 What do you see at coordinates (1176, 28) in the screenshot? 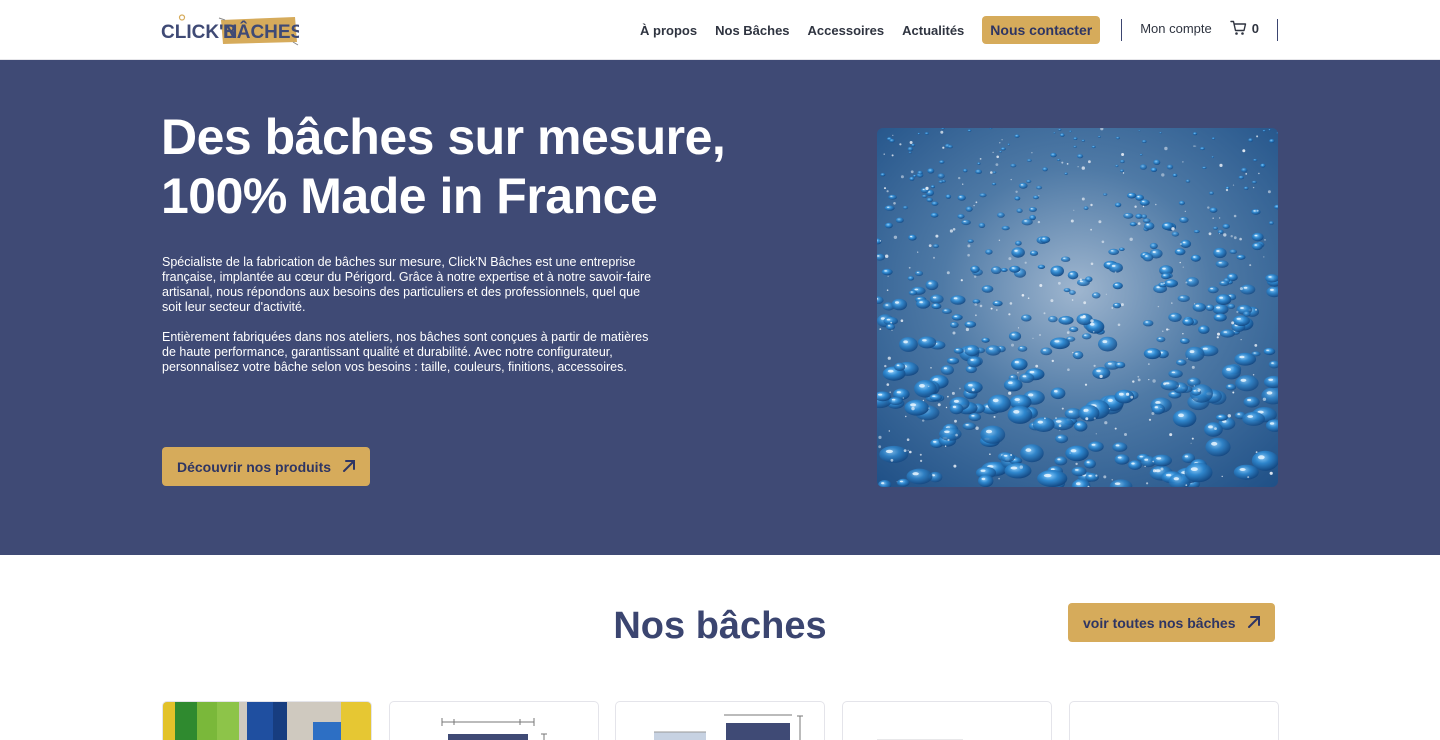
I see `account-link: Mon compte` at bounding box center [1176, 28].